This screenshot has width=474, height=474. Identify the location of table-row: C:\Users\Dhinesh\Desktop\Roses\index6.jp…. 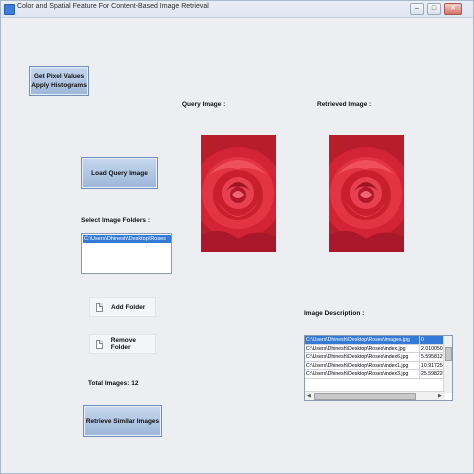
(376, 357).